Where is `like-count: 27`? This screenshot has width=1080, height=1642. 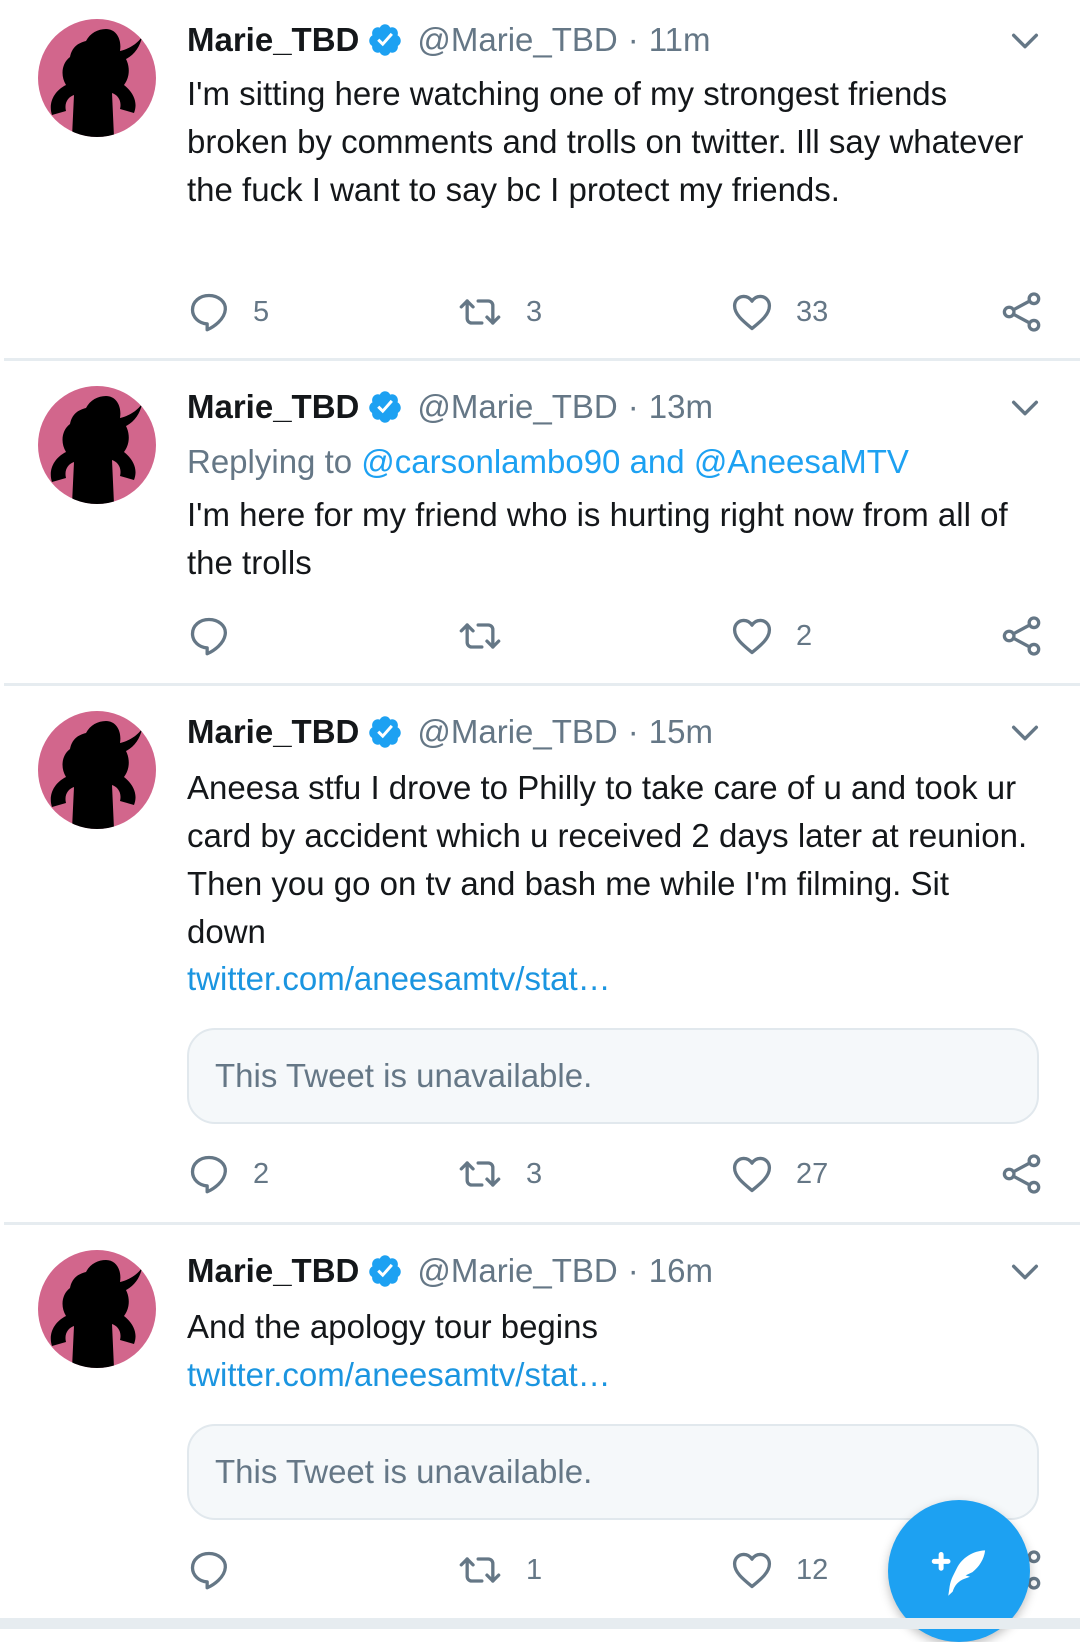 like-count: 27 is located at coordinates (812, 1173).